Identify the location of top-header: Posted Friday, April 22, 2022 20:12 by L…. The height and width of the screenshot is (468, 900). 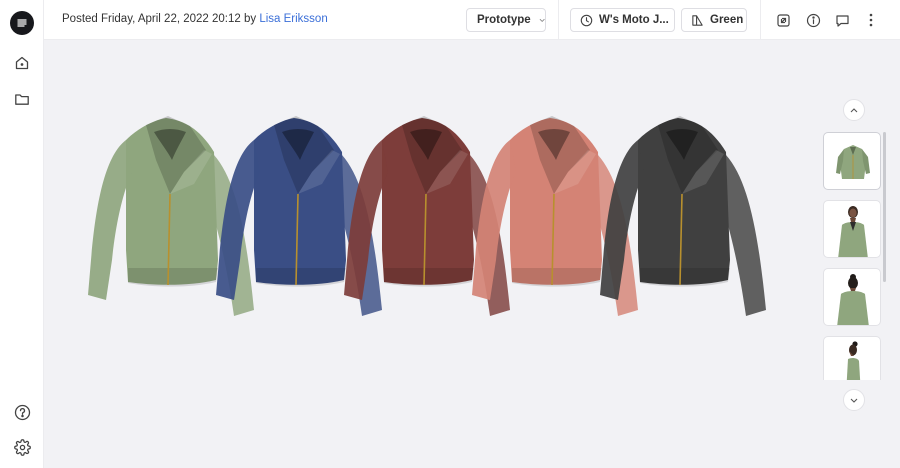
(472, 20).